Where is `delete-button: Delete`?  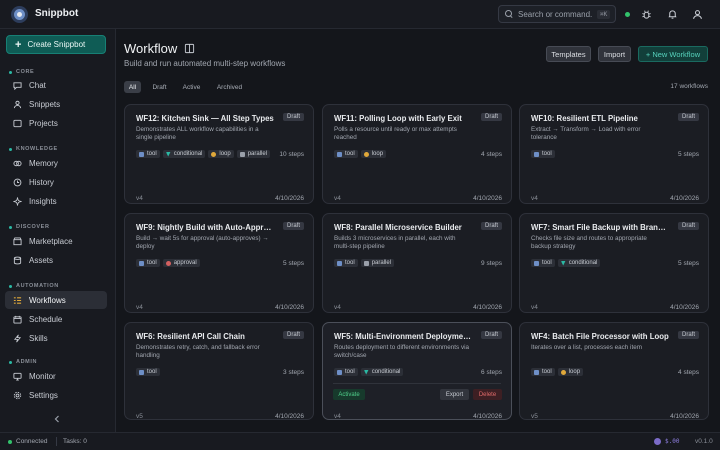
delete-button: Delete is located at coordinates (487, 394).